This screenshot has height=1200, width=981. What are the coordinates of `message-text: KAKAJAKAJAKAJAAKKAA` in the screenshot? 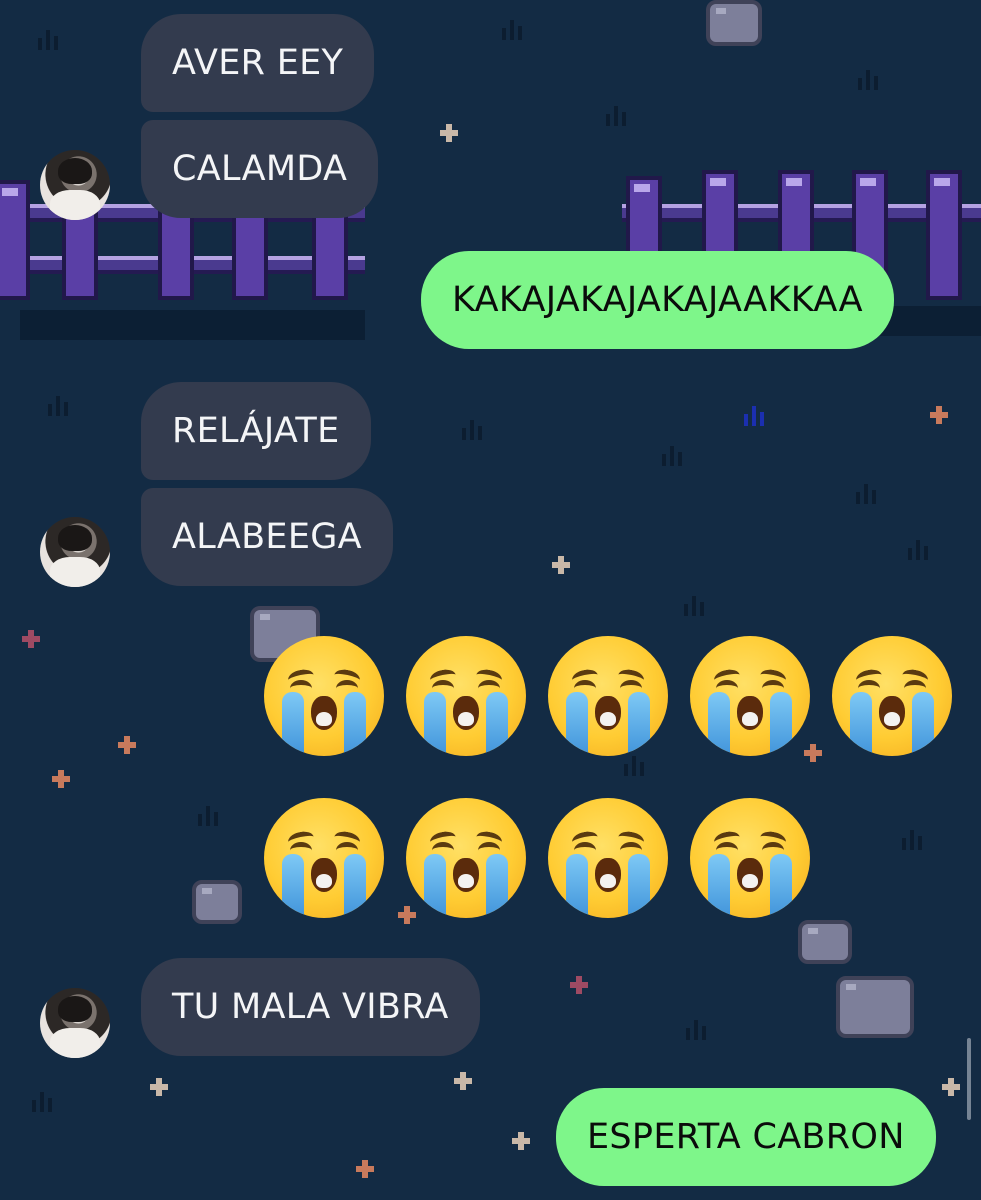 It's located at (657, 300).